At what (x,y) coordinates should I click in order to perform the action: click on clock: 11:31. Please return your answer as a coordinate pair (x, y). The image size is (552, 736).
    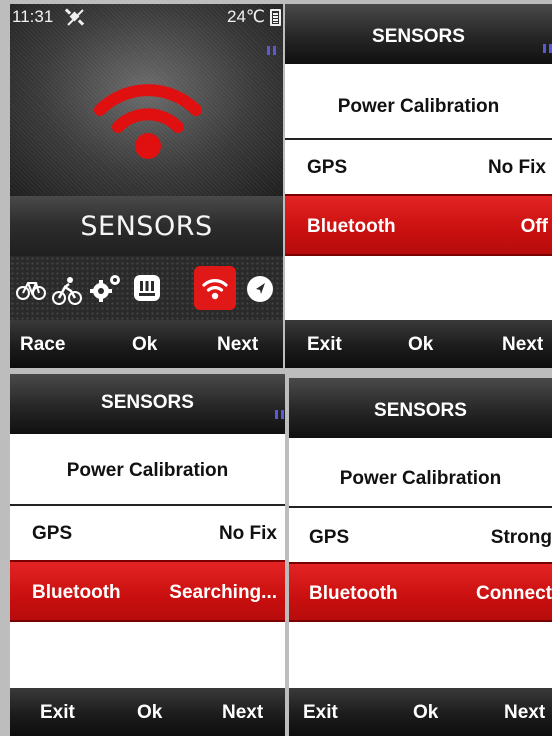
    Looking at the image, I should click on (33, 16).